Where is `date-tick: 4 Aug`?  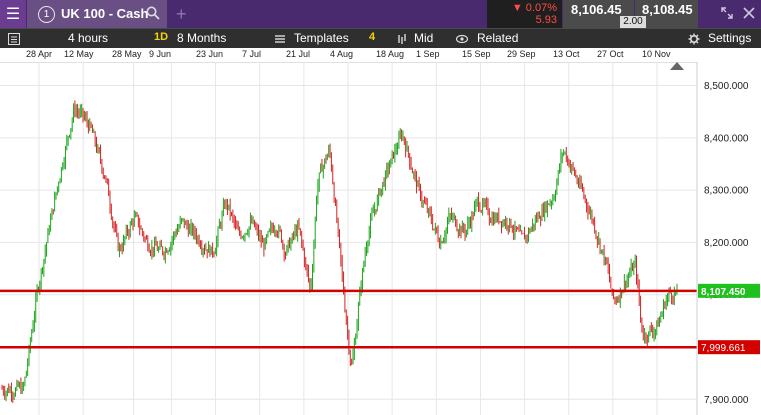
date-tick: 4 Aug is located at coordinates (342, 54).